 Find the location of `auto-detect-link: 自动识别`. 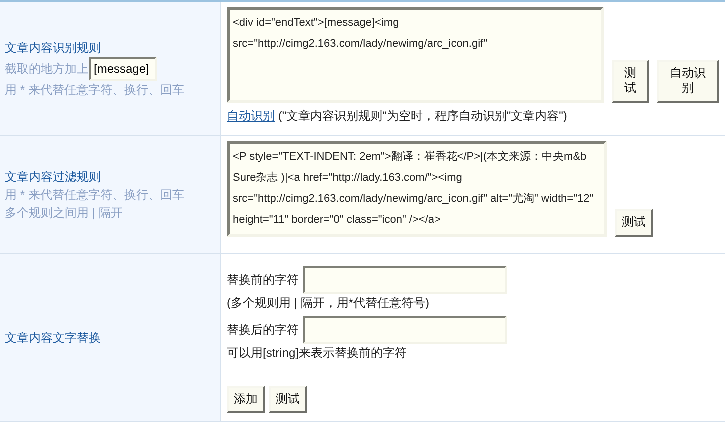

auto-detect-link: 自动识别 is located at coordinates (251, 116).